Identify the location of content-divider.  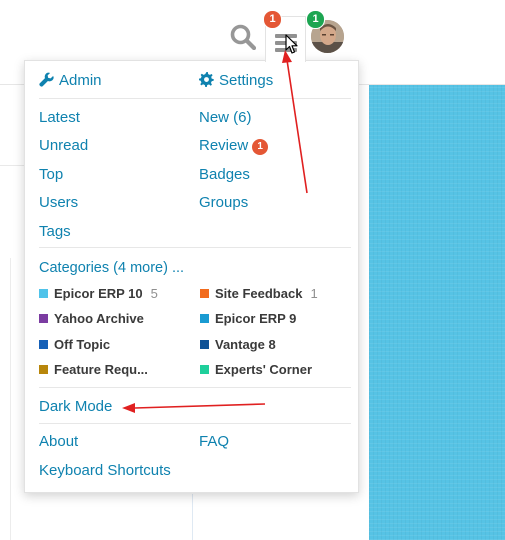
(13, 165).